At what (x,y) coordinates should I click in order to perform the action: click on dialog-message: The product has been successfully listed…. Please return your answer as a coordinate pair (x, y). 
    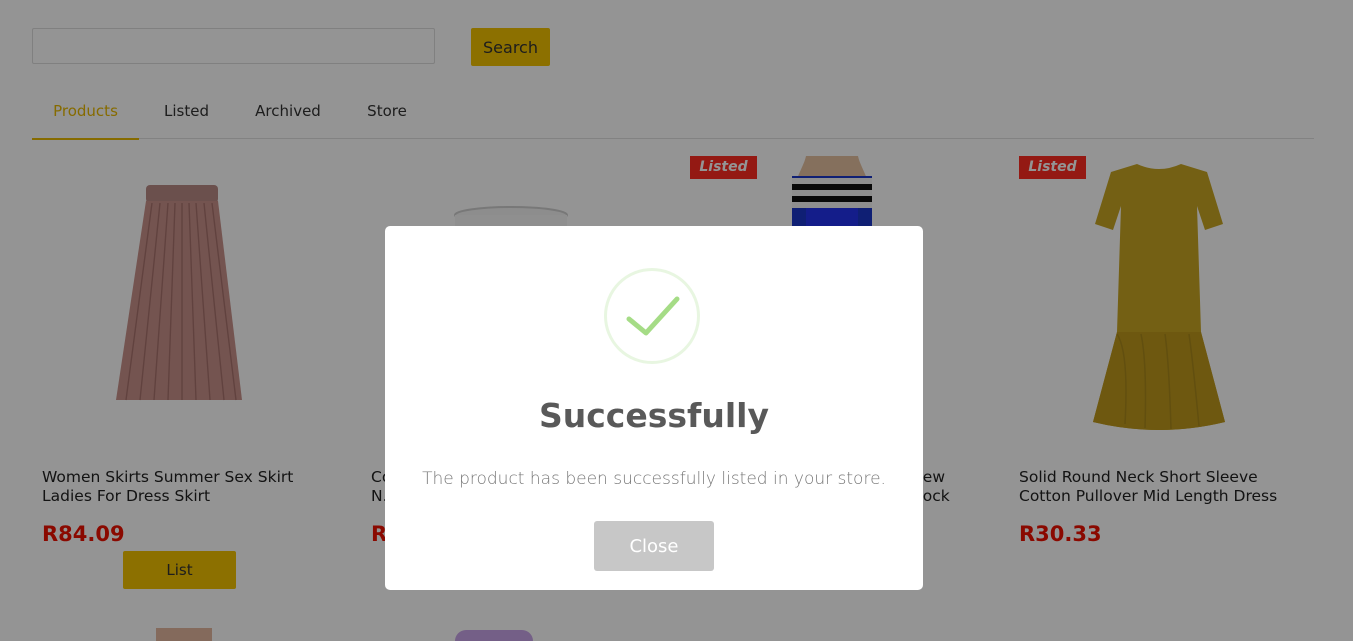
    Looking at the image, I should click on (654, 479).